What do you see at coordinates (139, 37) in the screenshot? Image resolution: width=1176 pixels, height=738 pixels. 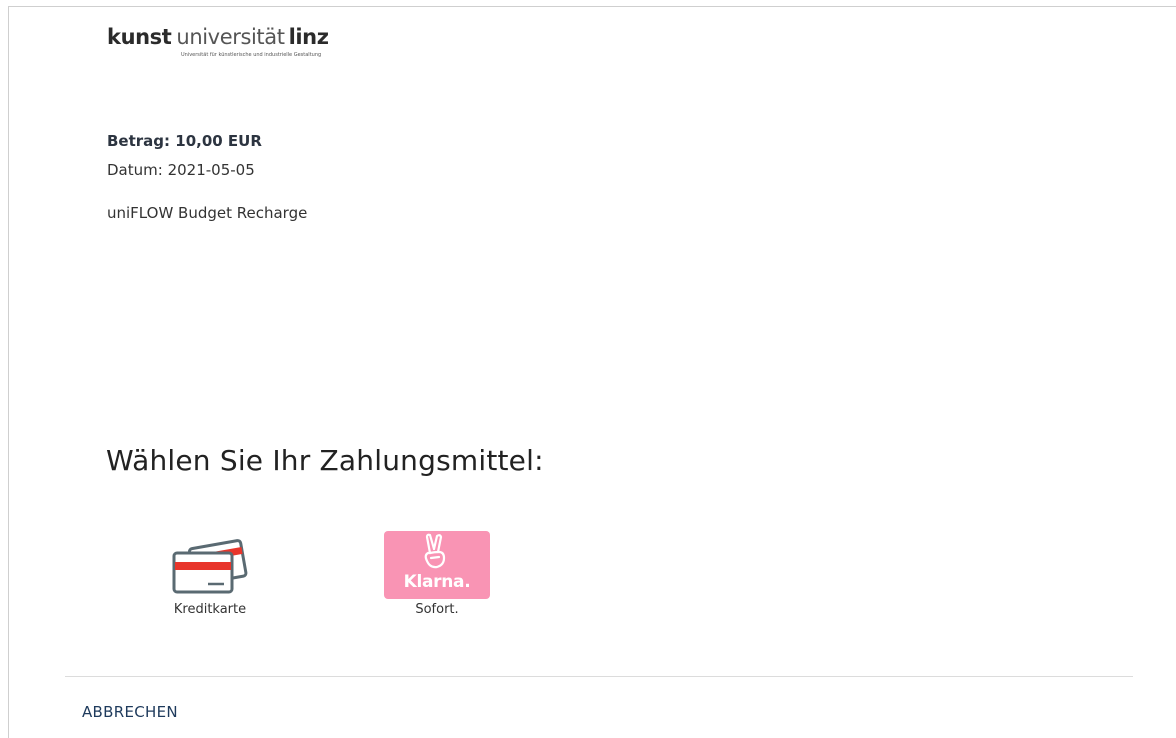 I see `logo-word-kunst: kunst` at bounding box center [139, 37].